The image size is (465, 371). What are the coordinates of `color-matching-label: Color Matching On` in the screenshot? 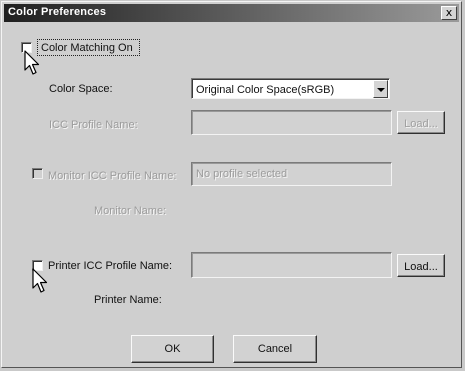 It's located at (87, 48).